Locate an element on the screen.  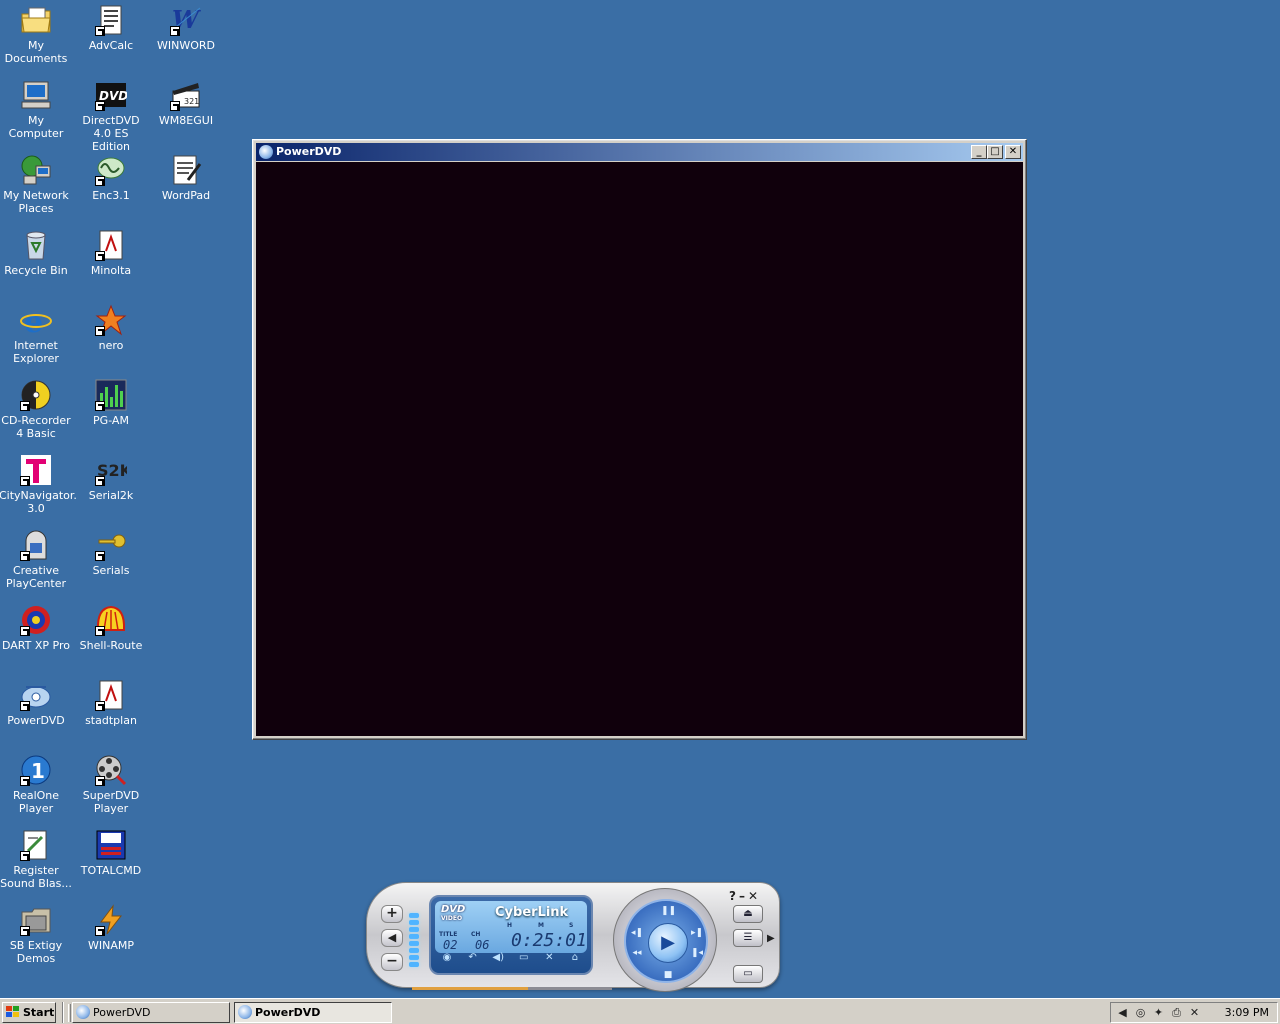
slow-rewind-button: ◂❚ is located at coordinates (637, 933).